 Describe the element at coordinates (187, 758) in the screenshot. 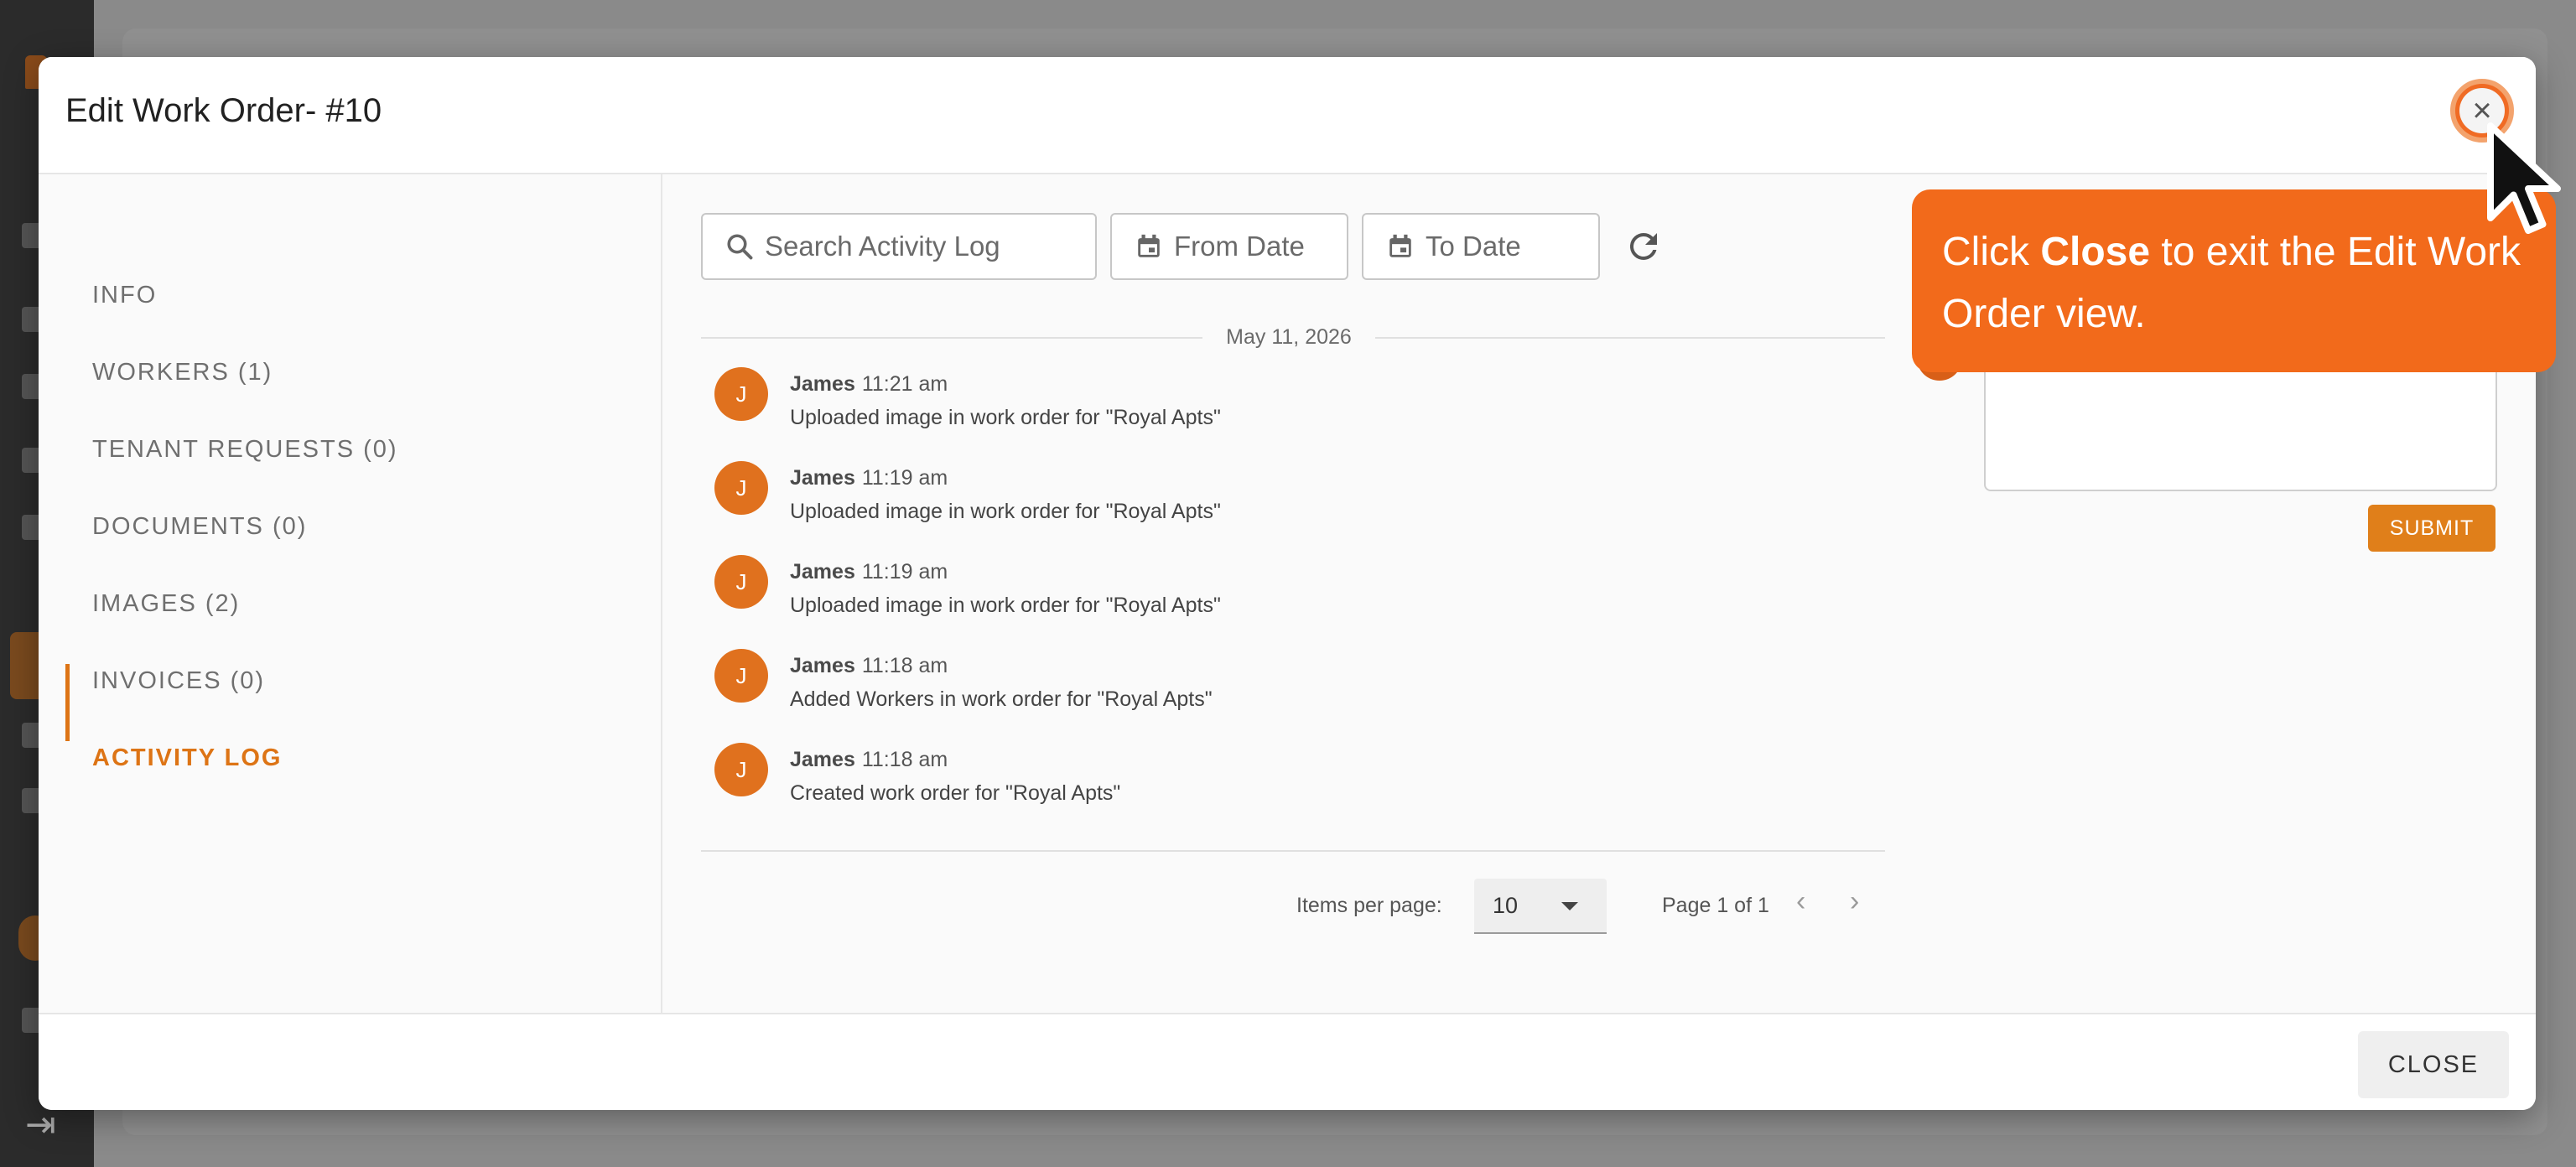

I see `nav-item-activity-log: ACTIVITY LOG` at that location.